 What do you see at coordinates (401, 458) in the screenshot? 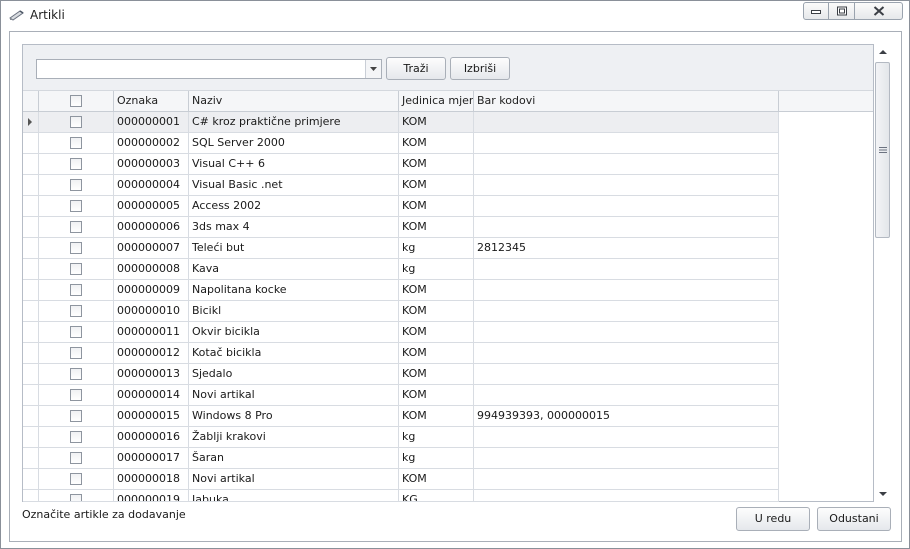
I see `table-row: 000000017 Šaran kg` at bounding box center [401, 458].